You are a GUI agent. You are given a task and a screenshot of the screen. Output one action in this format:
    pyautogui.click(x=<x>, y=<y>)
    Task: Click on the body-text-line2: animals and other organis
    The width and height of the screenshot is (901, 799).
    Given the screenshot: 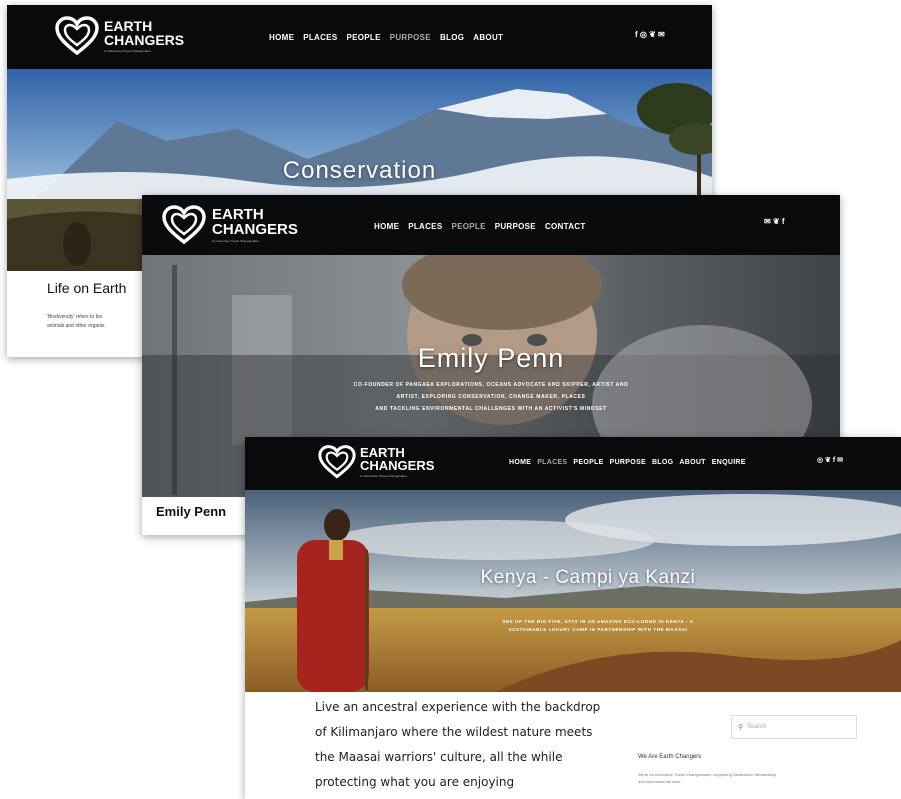 What is the action you would take?
    pyautogui.click(x=76, y=326)
    